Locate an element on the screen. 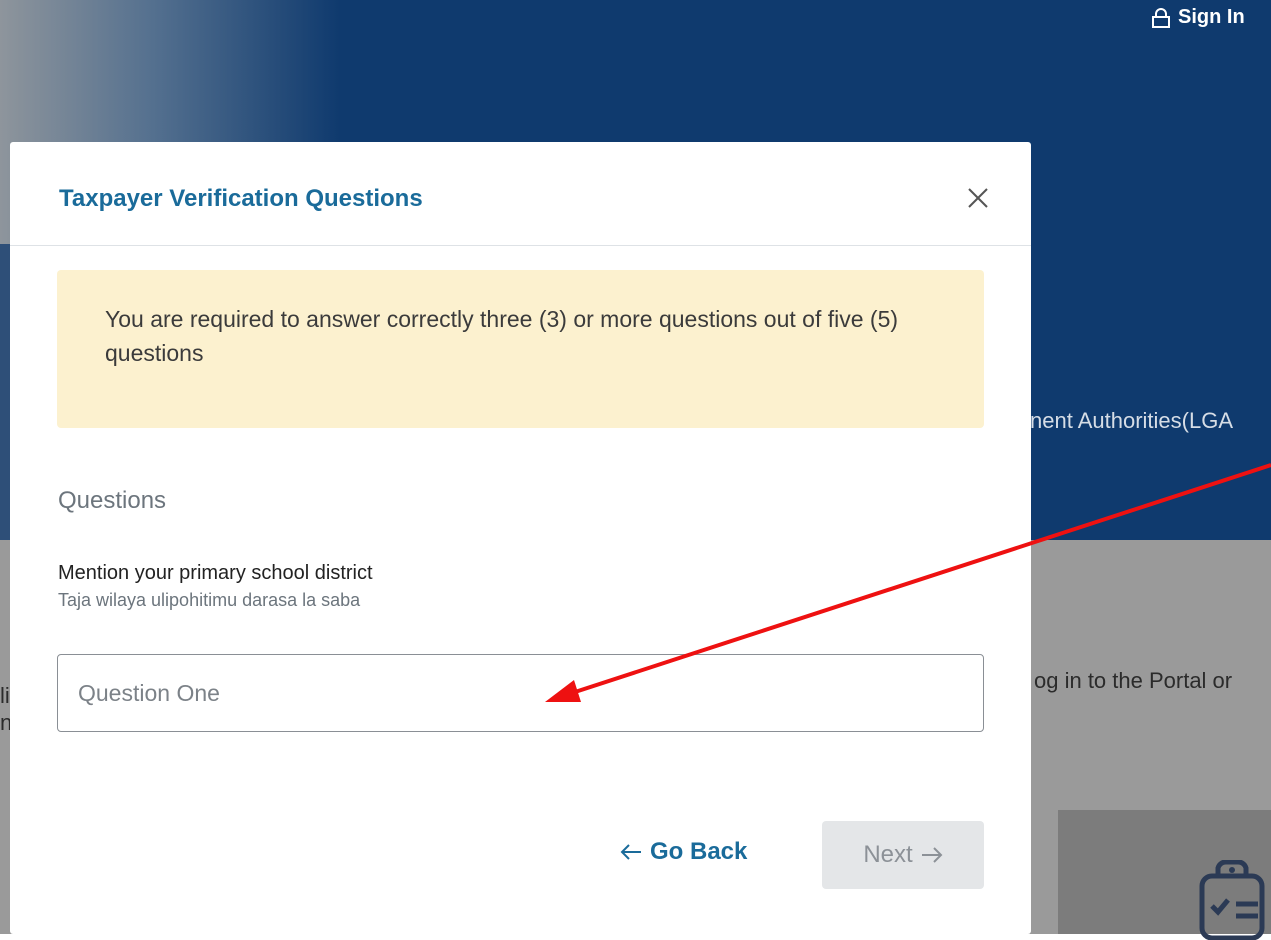 This screenshot has height=940, width=1271. arrow-right-icon is located at coordinates (932, 855).